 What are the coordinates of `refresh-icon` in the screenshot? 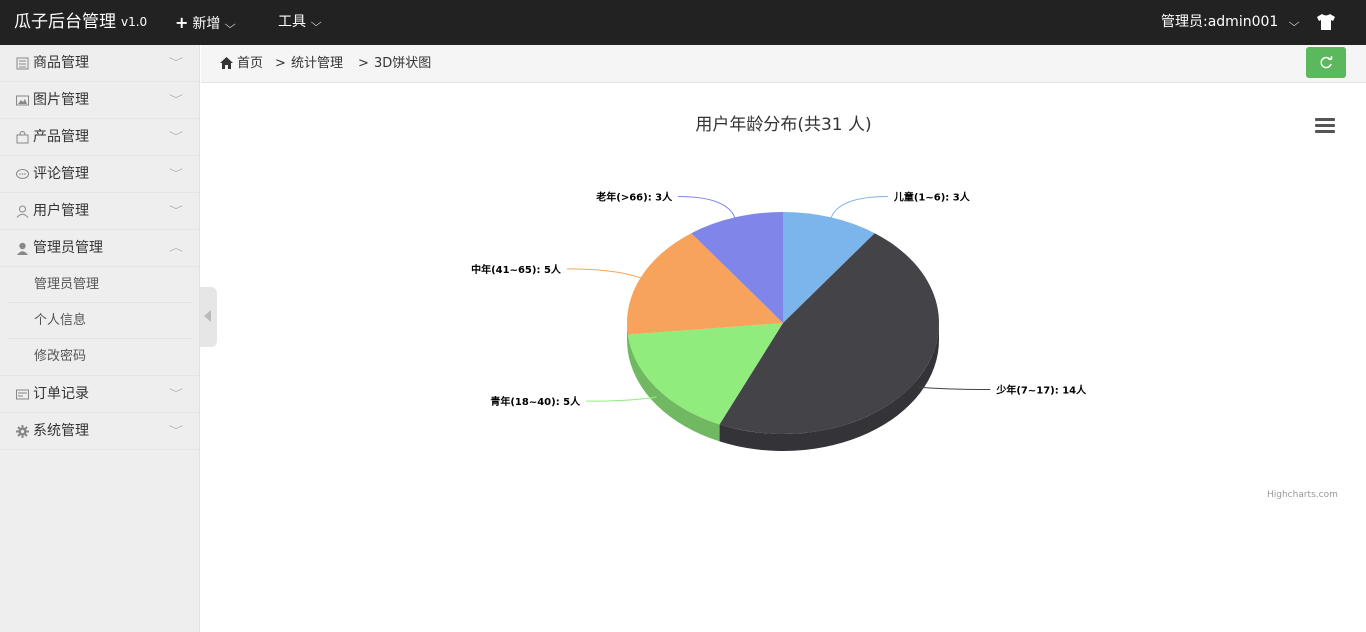 It's located at (1326, 62).